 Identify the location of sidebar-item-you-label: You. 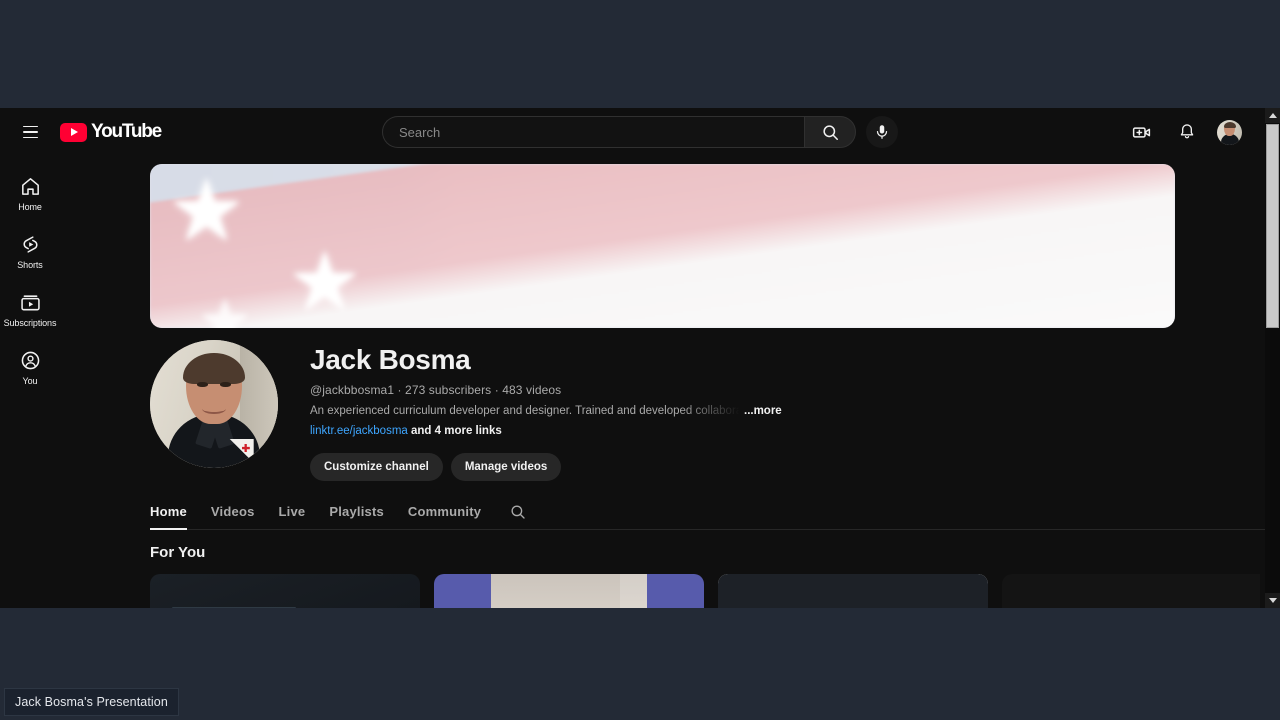
(30, 380).